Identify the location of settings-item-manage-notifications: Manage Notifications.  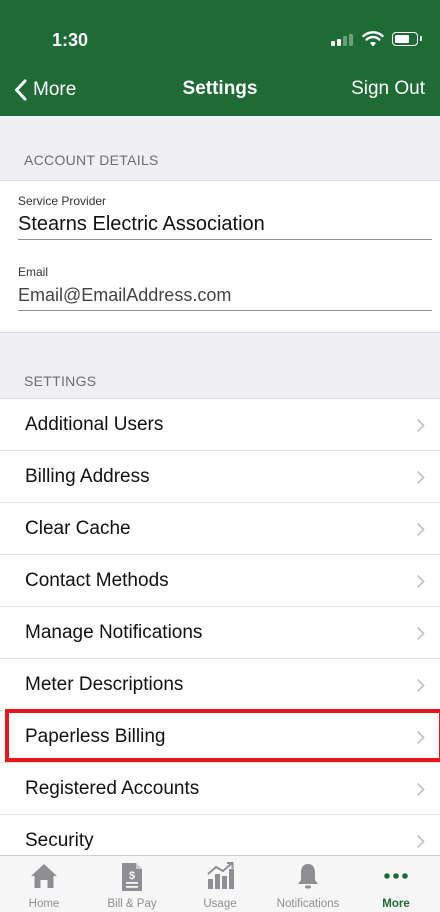
(220, 633).